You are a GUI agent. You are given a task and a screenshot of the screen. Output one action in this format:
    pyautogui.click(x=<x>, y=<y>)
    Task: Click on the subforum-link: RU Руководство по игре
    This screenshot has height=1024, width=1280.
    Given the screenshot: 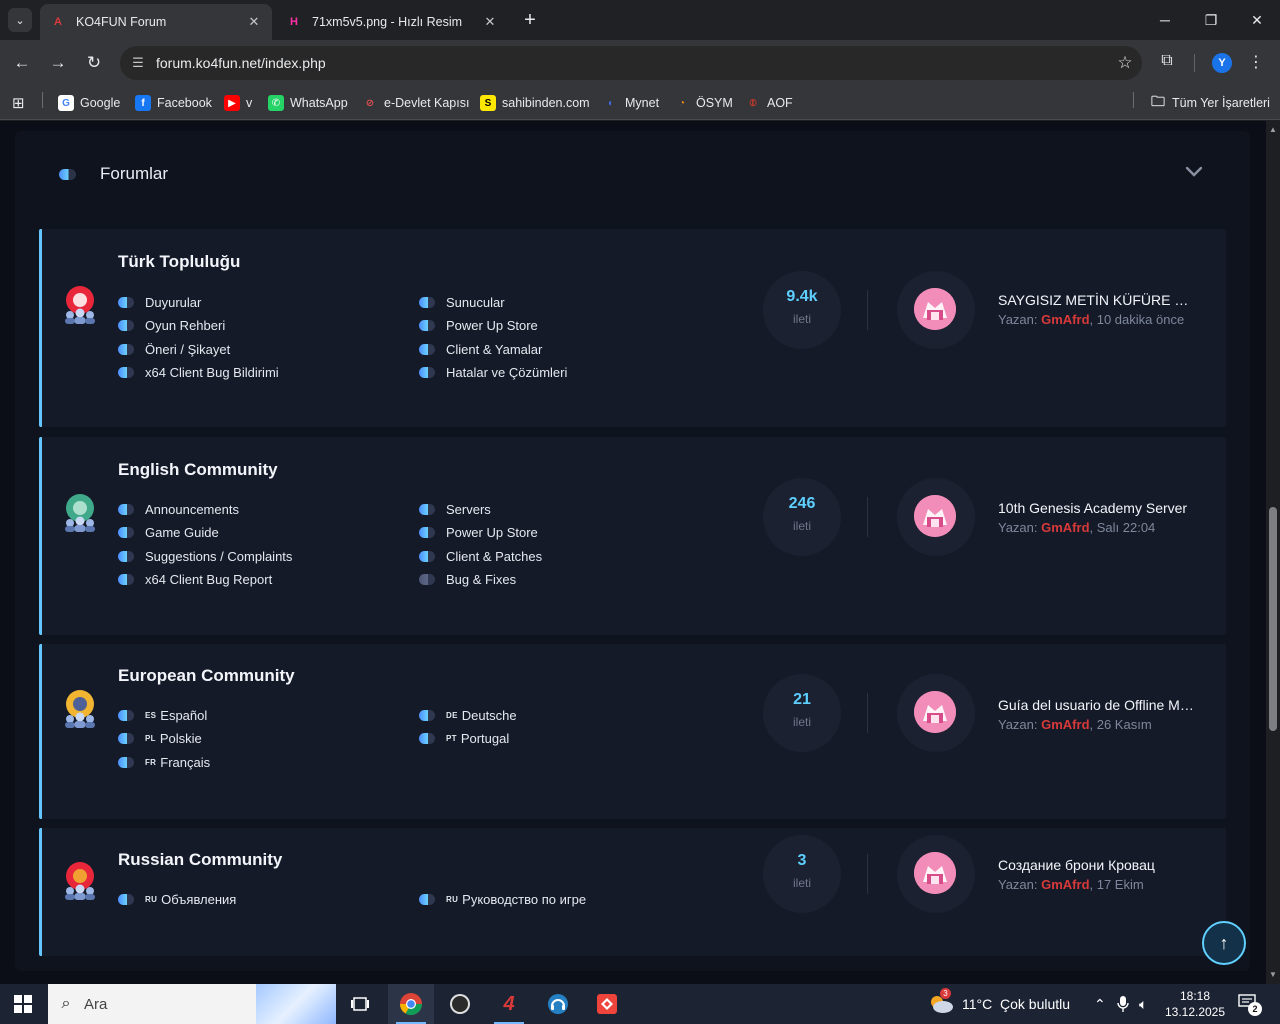 What is the action you would take?
    pyautogui.click(x=502, y=899)
    